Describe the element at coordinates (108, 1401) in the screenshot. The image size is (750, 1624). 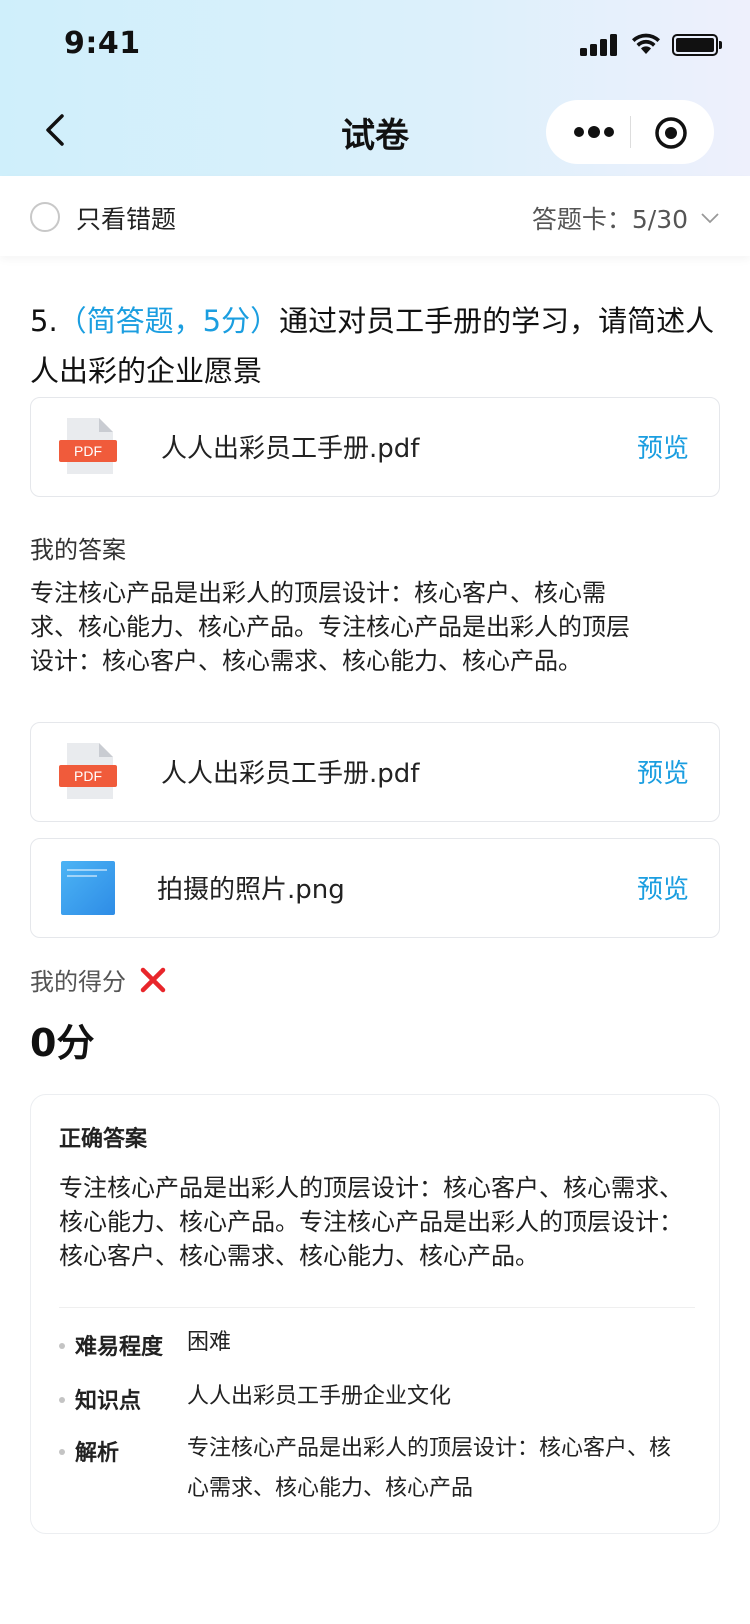
I see `meta-key: 知识点` at that location.